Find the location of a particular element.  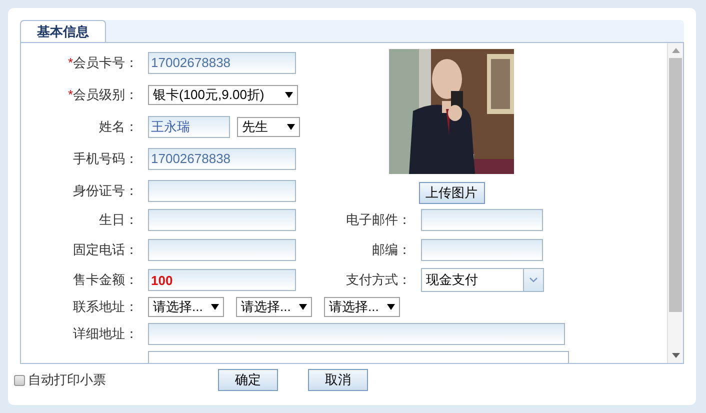

upload-button: 上传图片 is located at coordinates (451, 193).